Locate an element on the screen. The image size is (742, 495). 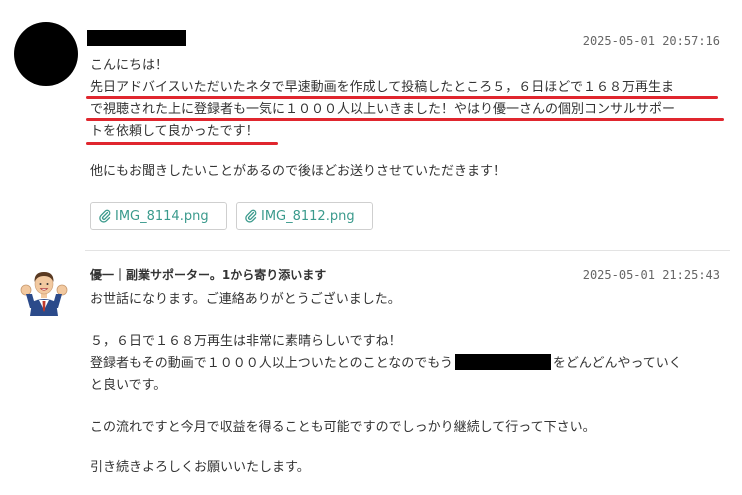
message-text-segment: 登録者もその動画で１０００人以上ついたとのことなのでもう is located at coordinates (271, 363).